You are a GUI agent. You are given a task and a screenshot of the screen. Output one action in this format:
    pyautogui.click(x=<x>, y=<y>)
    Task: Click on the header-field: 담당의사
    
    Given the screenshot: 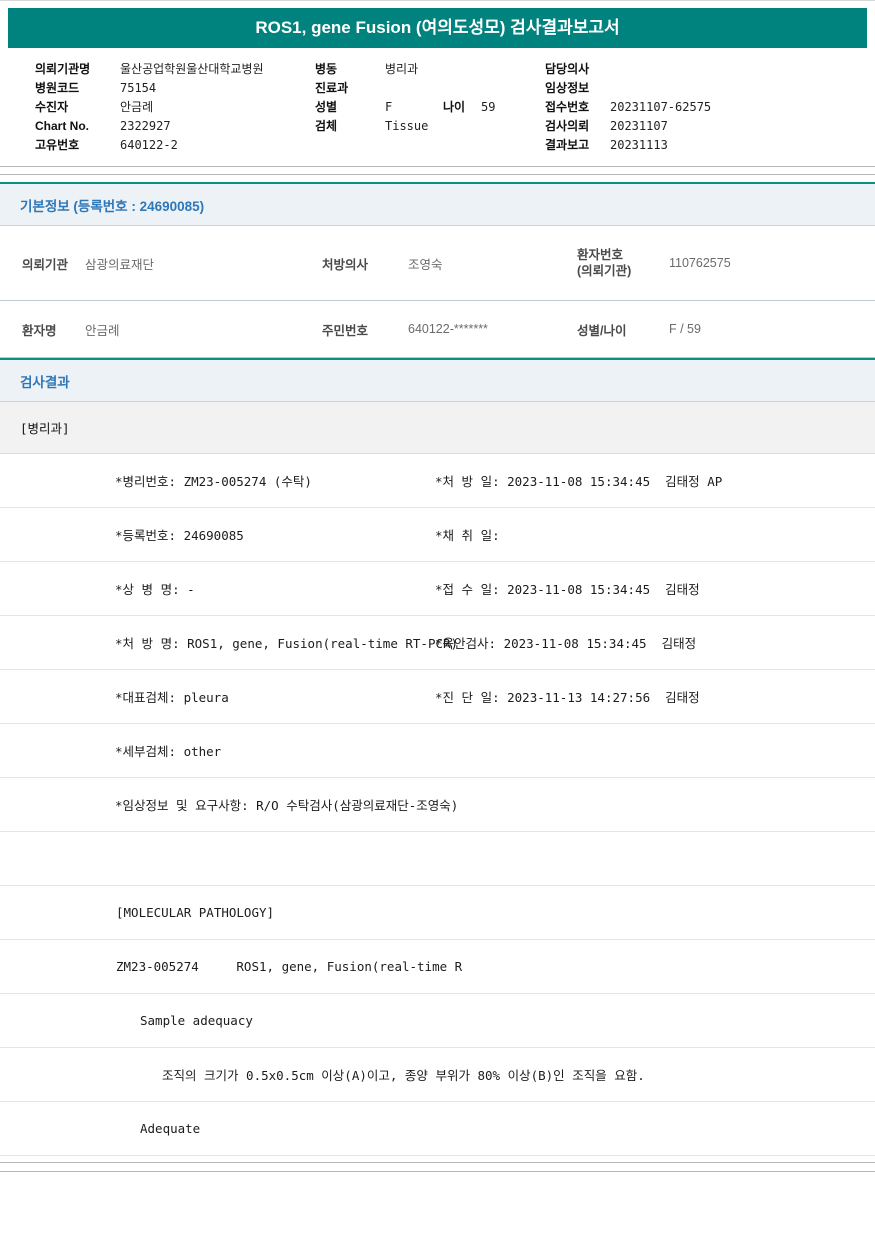 What is the action you would take?
    pyautogui.click(x=710, y=68)
    